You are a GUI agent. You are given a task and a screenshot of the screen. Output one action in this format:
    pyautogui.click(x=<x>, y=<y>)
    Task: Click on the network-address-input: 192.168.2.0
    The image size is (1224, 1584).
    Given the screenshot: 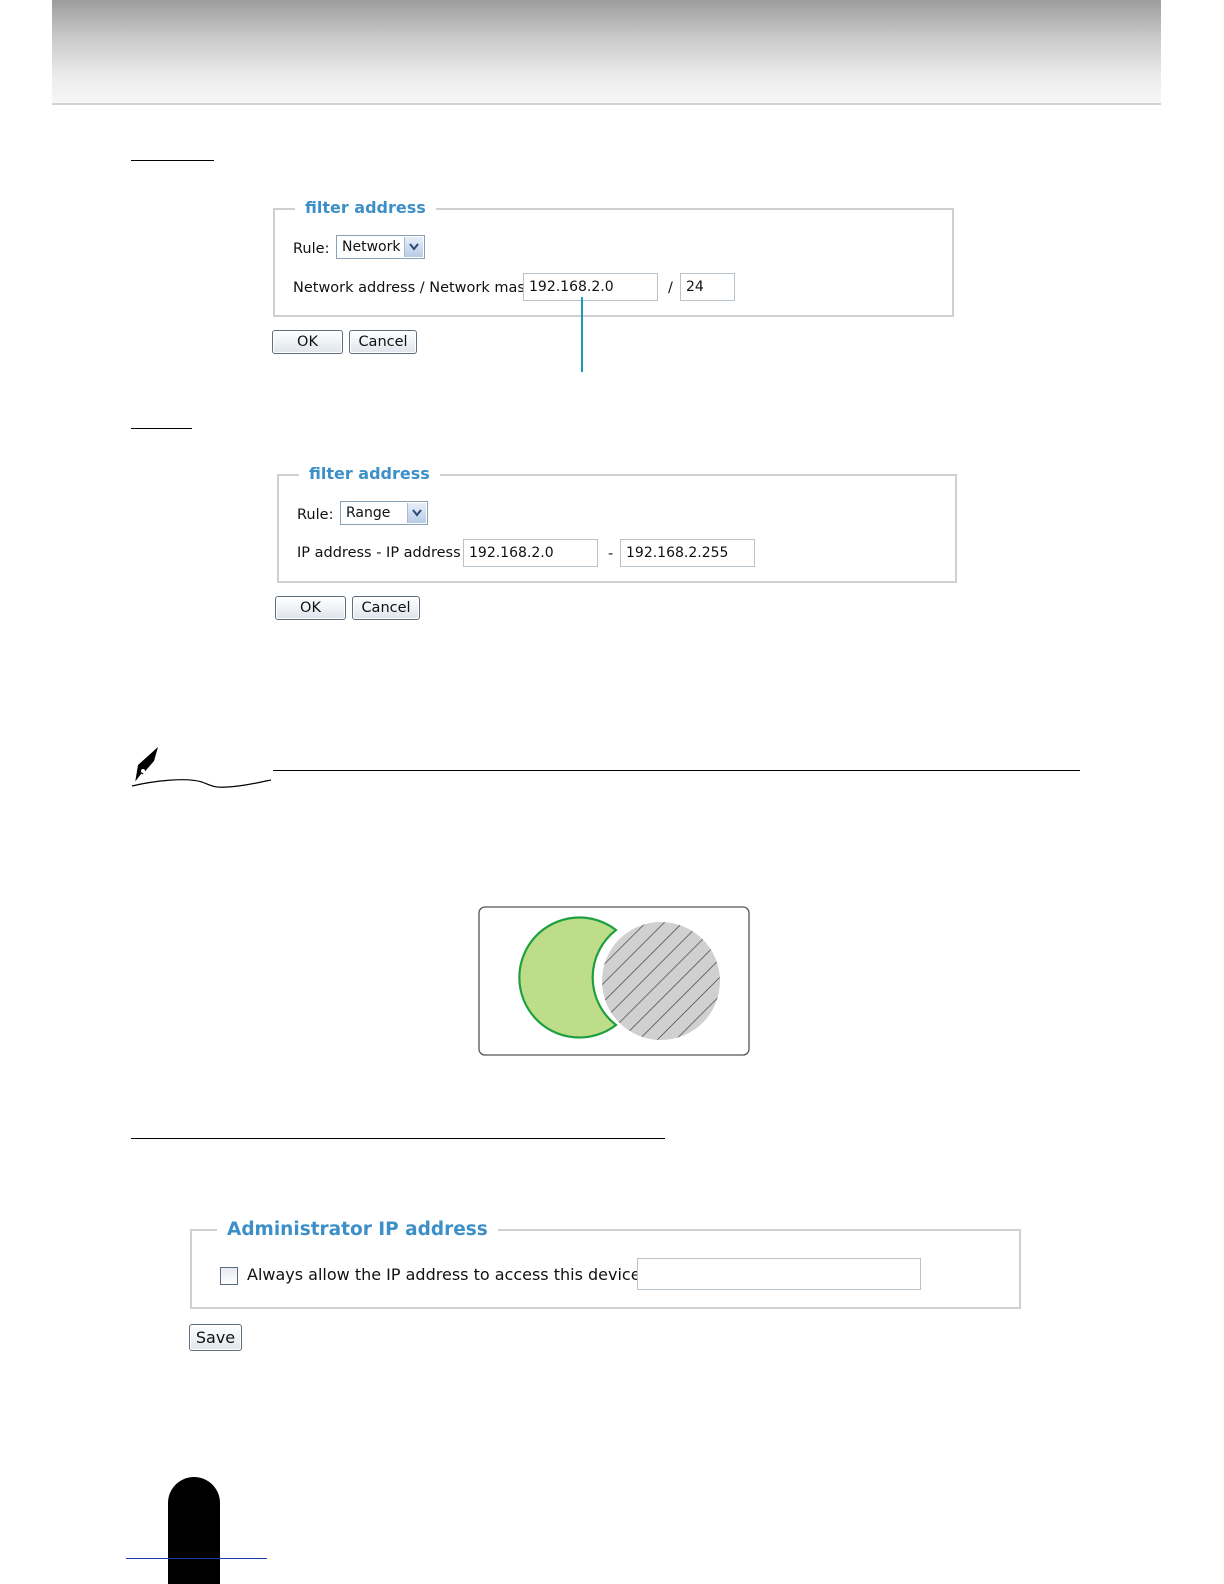 What is the action you would take?
    pyautogui.click(x=590, y=287)
    